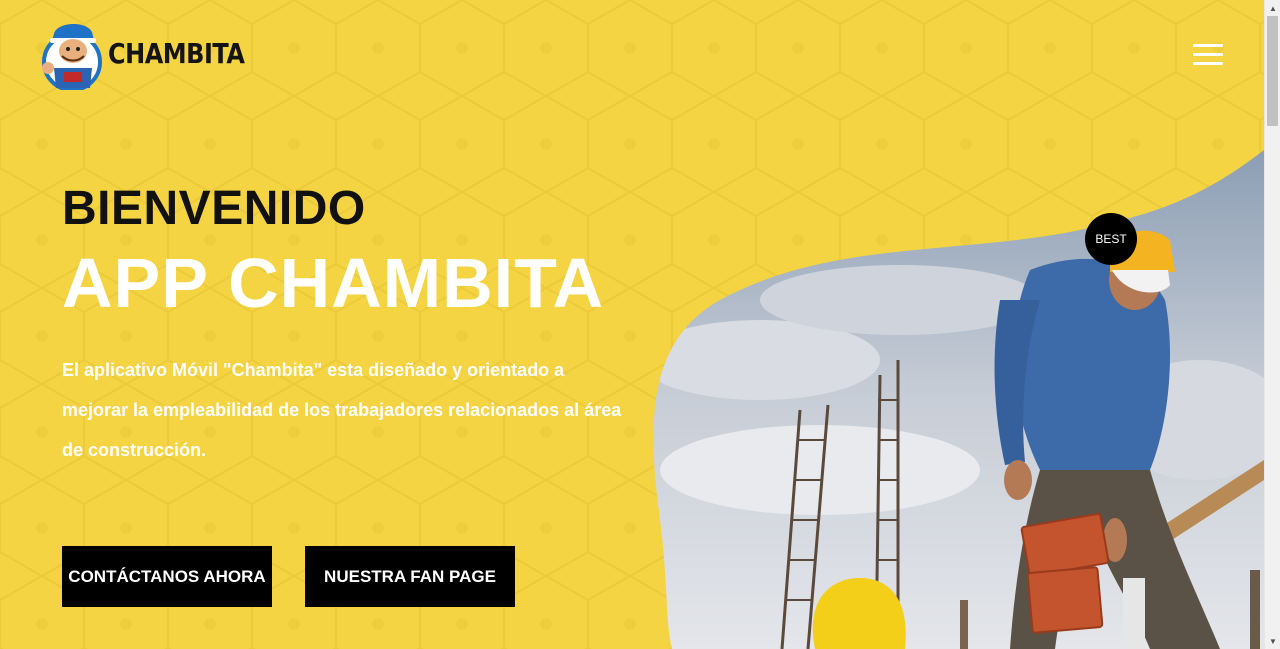 The height and width of the screenshot is (649, 1280). What do you see at coordinates (333, 283) in the screenshot?
I see `hero-title-app: APP CHAMBITA` at bounding box center [333, 283].